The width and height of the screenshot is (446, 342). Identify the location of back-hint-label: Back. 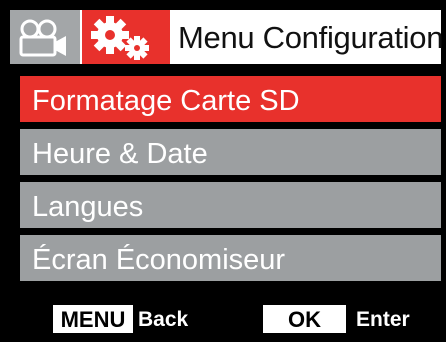
(163, 319).